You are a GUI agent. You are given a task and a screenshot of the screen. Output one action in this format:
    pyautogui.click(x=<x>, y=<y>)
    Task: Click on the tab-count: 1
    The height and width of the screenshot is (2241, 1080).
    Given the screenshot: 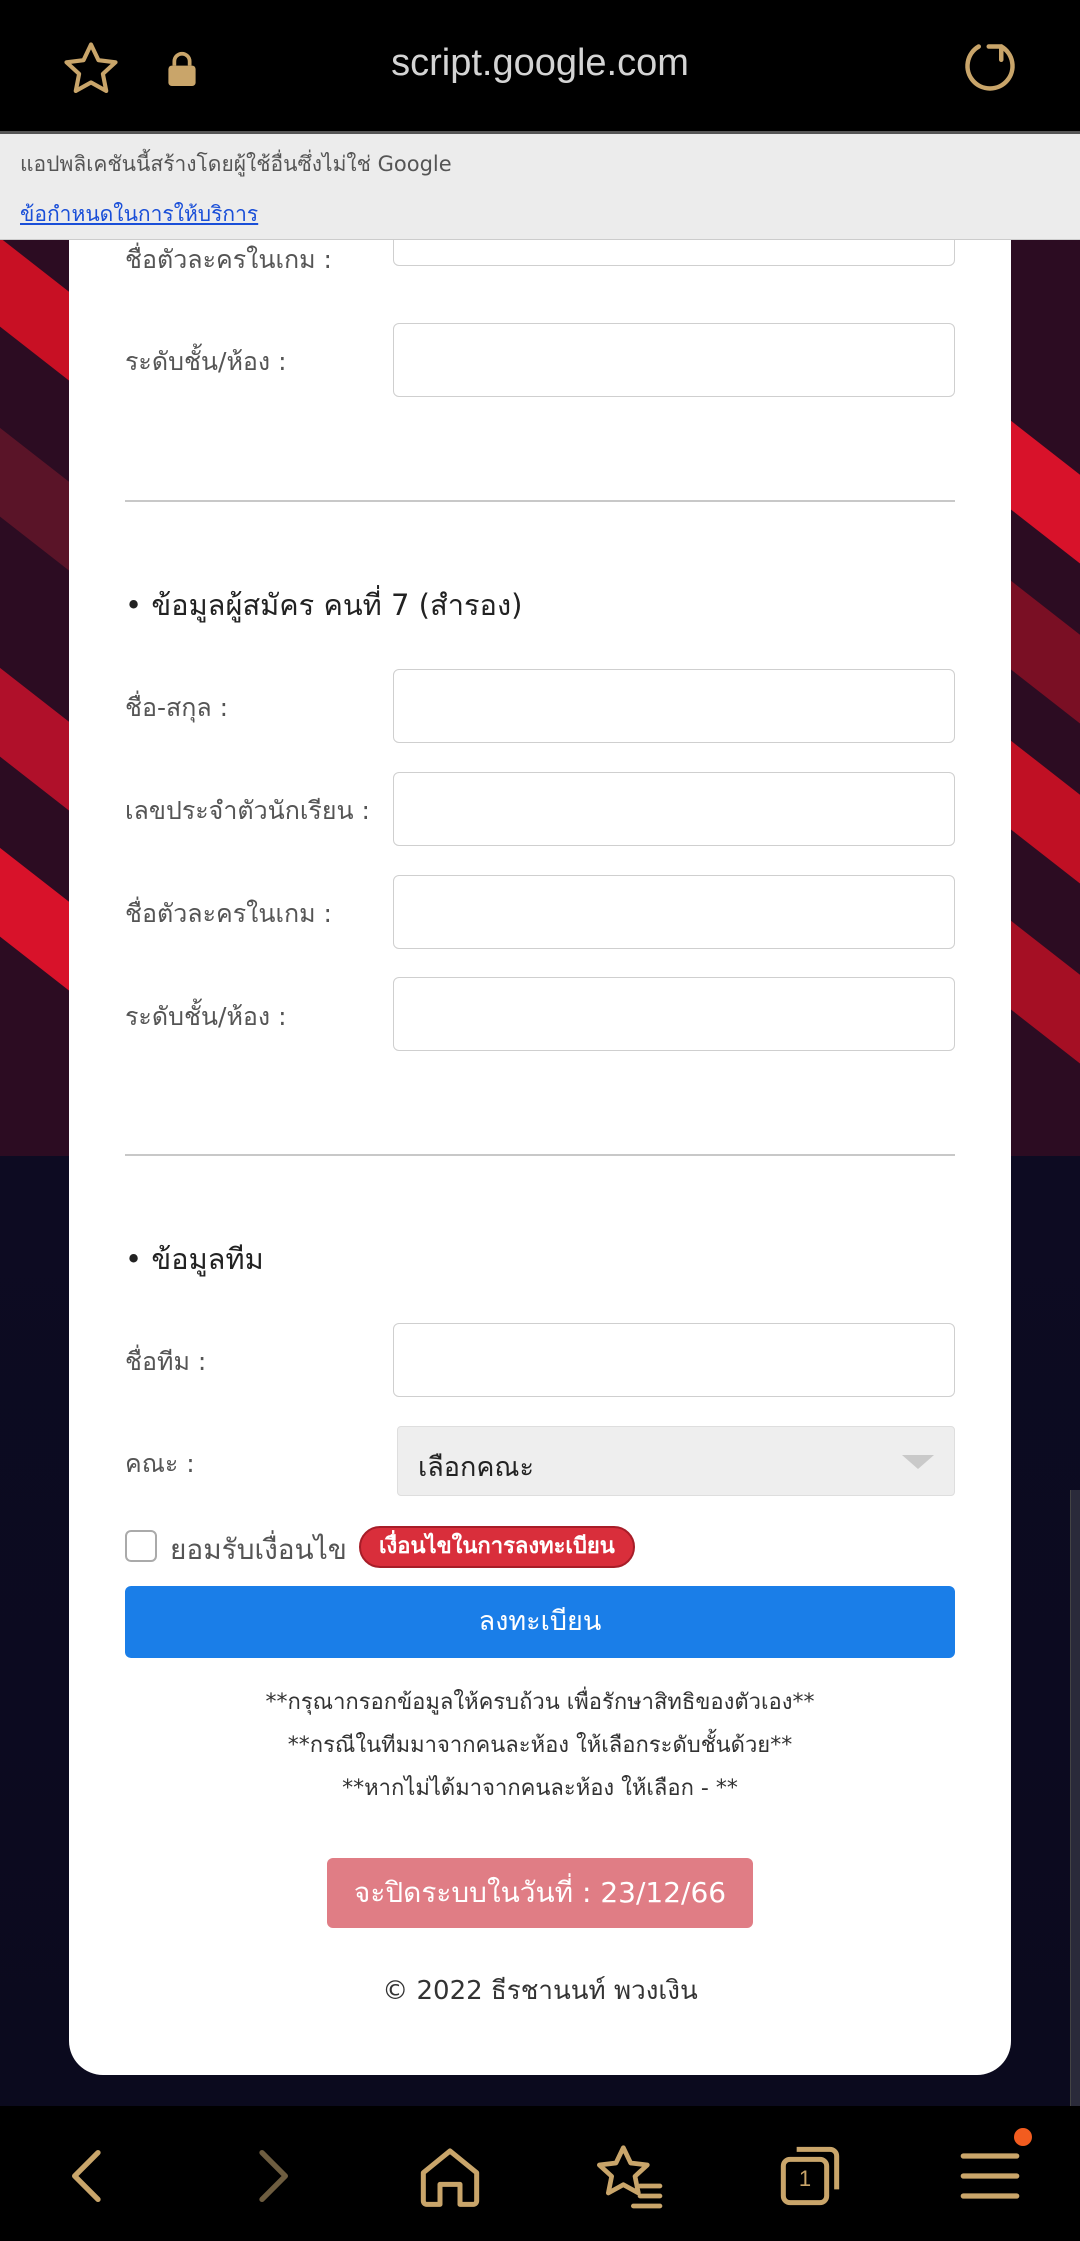 What is the action you would take?
    pyautogui.click(x=805, y=2178)
    